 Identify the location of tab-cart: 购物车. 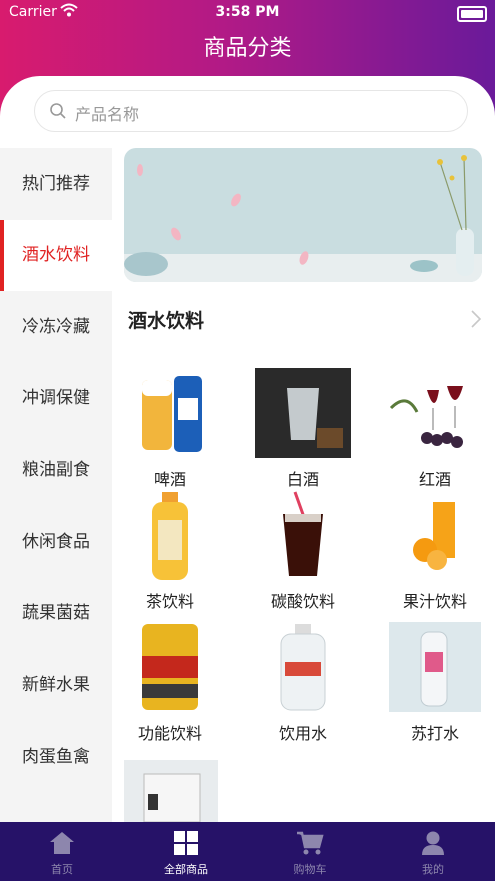
(310, 851).